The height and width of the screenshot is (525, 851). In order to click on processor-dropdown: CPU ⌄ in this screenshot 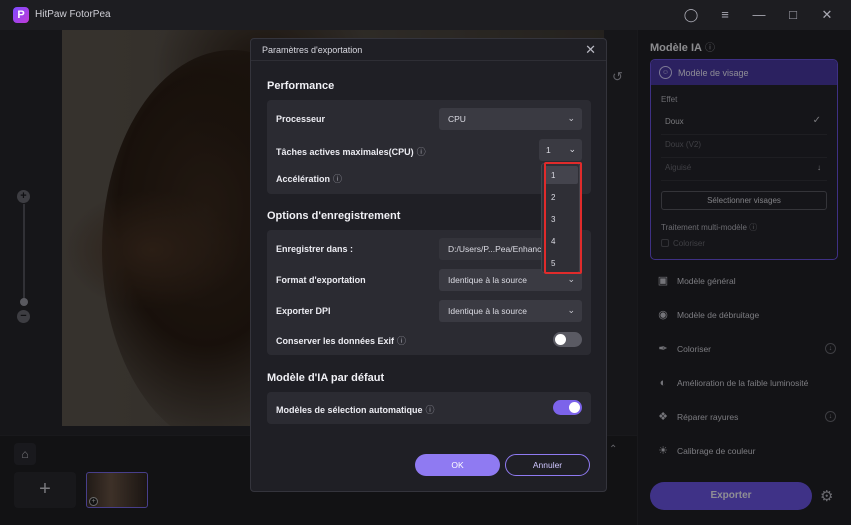, I will do `click(510, 119)`.